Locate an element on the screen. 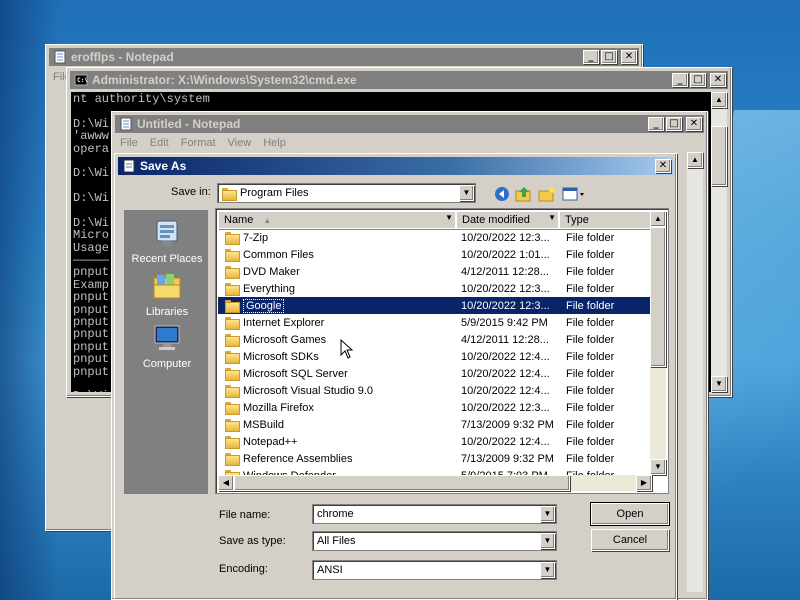 The image size is (800, 600). up-folder-button is located at coordinates (524, 194).